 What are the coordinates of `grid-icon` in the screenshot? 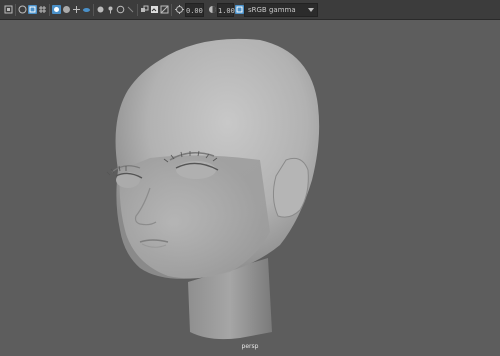 It's located at (42, 9).